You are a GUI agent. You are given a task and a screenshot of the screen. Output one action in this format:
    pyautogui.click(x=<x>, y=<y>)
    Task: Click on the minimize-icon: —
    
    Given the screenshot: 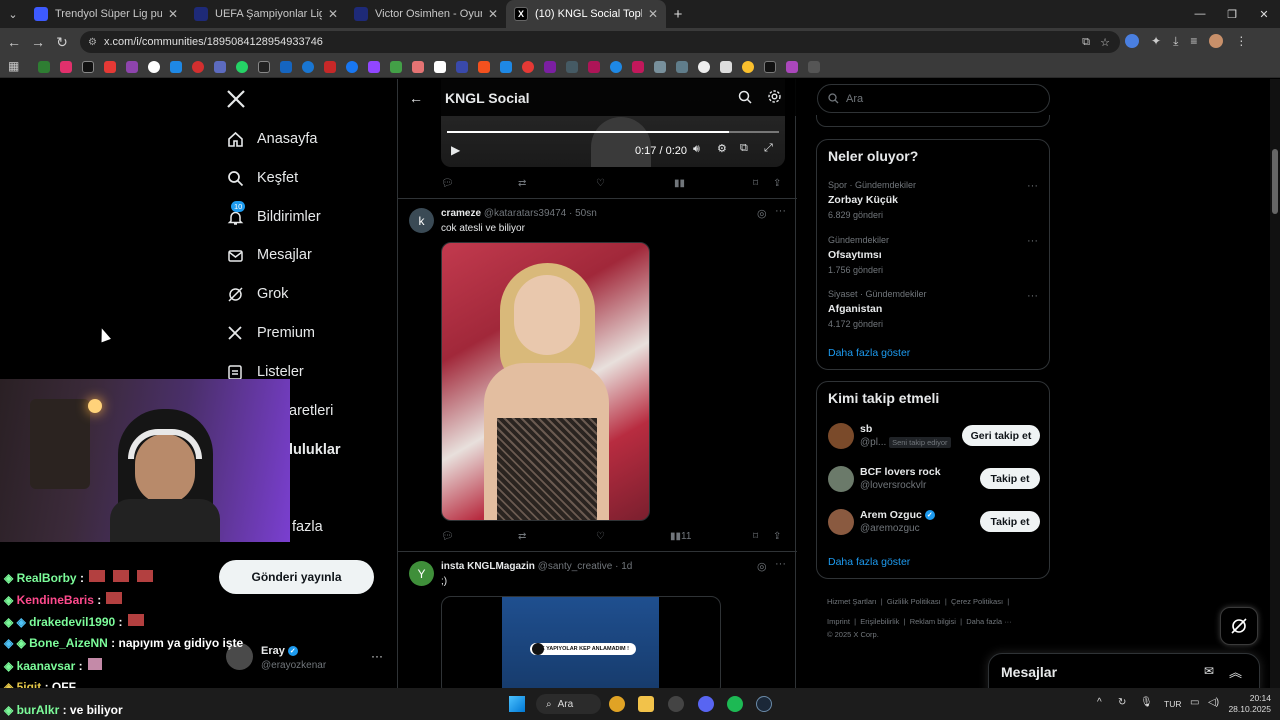 What is the action you would take?
    pyautogui.click(x=1200, y=14)
    